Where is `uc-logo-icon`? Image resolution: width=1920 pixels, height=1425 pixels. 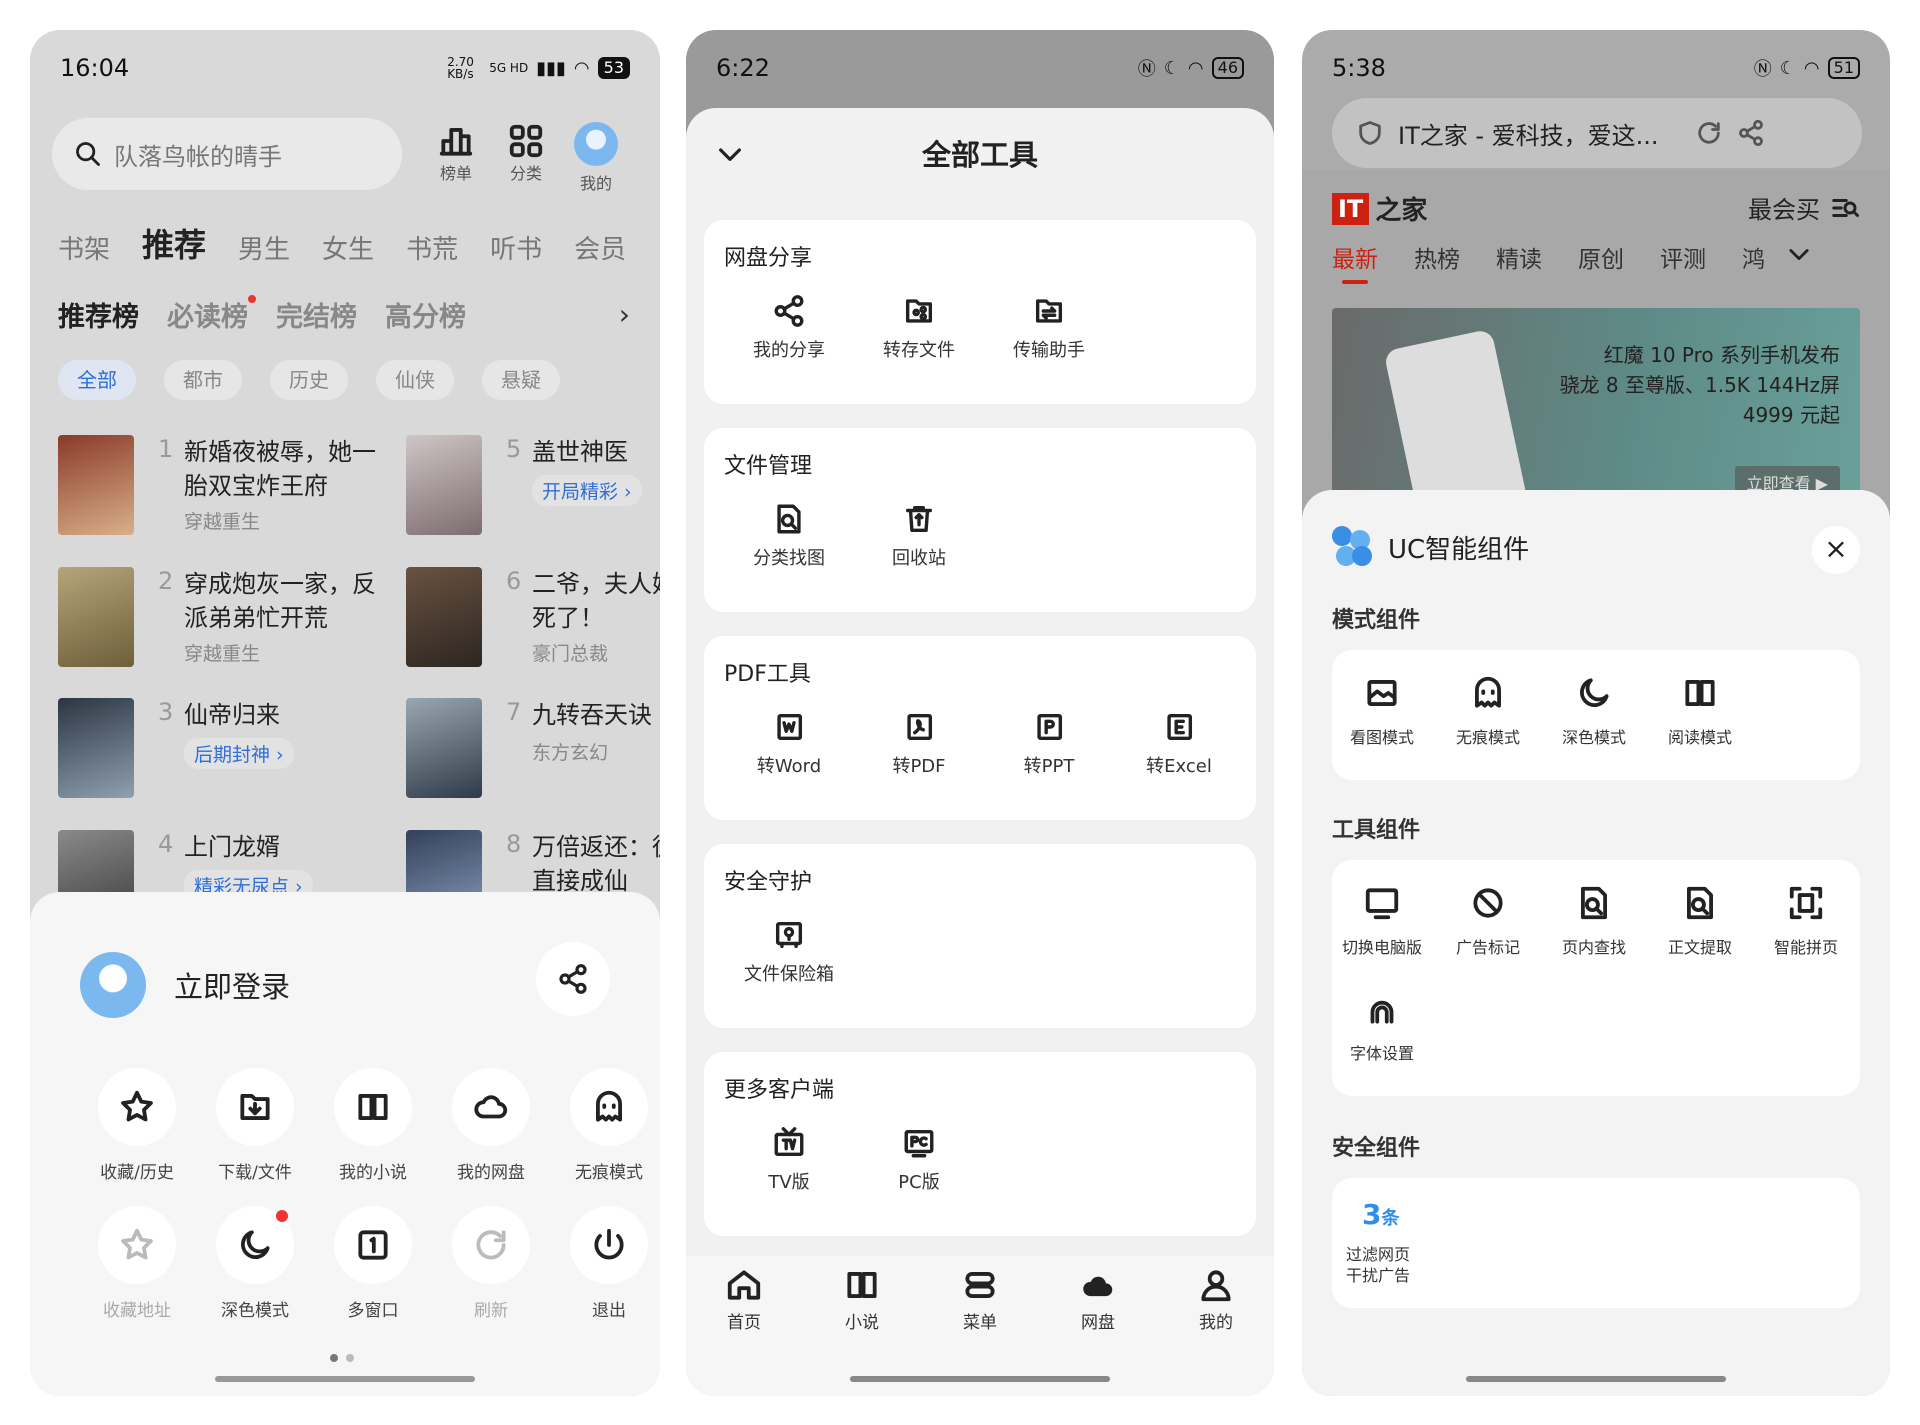 uc-logo-icon is located at coordinates (1353, 547).